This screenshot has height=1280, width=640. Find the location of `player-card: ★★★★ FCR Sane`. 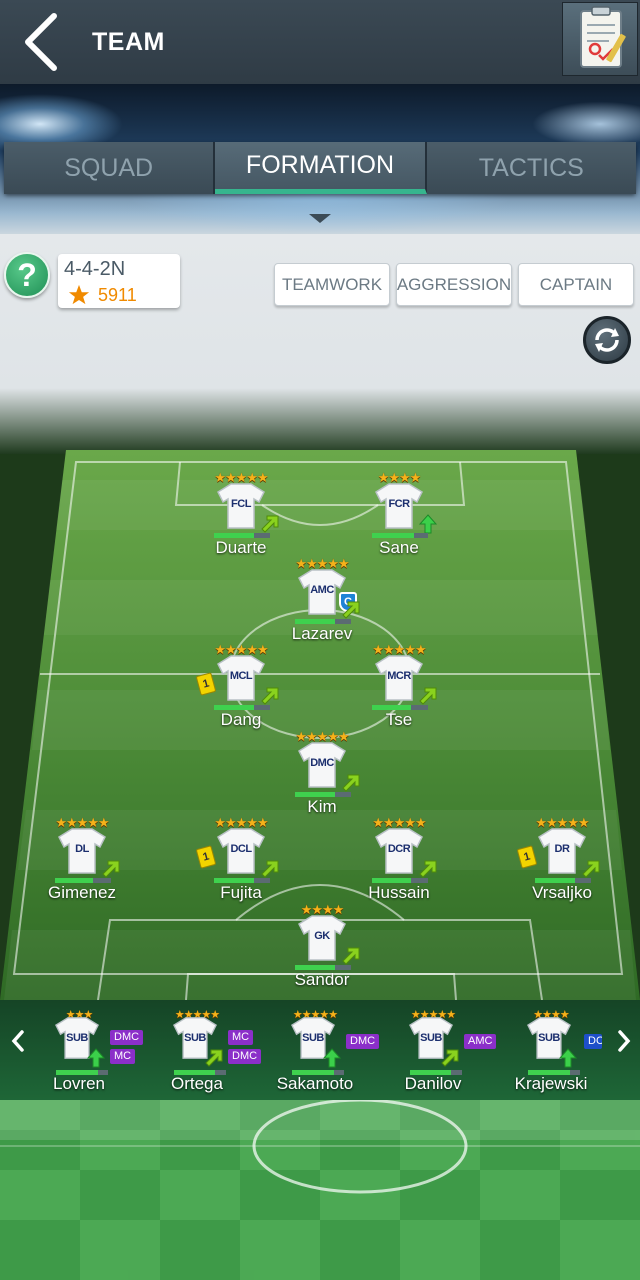

player-card: ★★★★ FCR Sane is located at coordinates (399, 518).